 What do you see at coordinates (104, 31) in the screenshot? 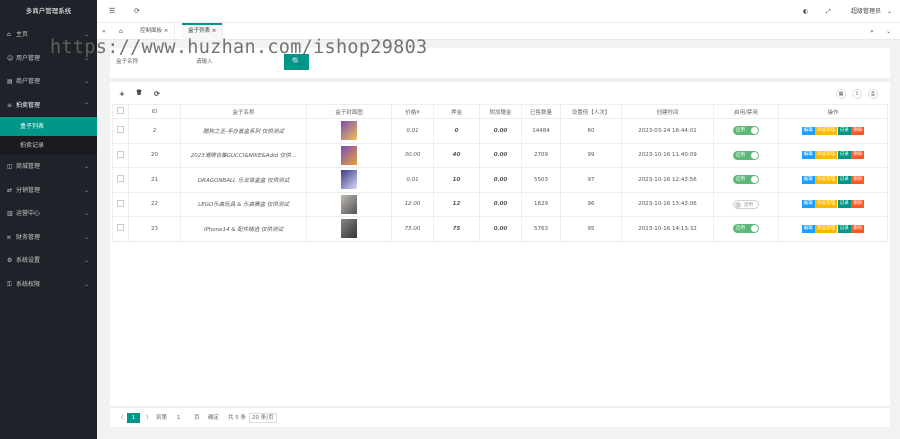
I see `tabs-prev-icon: «` at bounding box center [104, 31].